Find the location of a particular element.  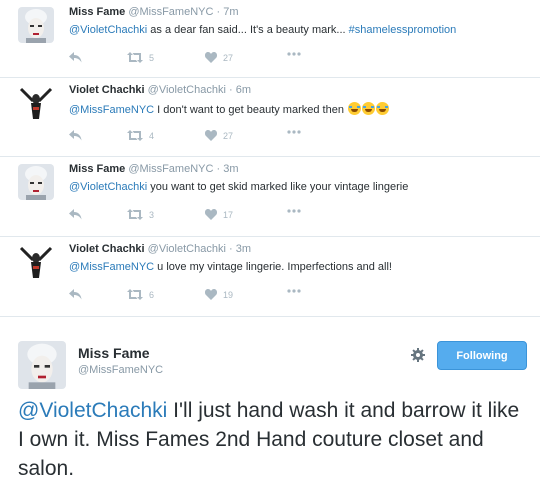

retweet-button: 6 is located at coordinates (140, 294).